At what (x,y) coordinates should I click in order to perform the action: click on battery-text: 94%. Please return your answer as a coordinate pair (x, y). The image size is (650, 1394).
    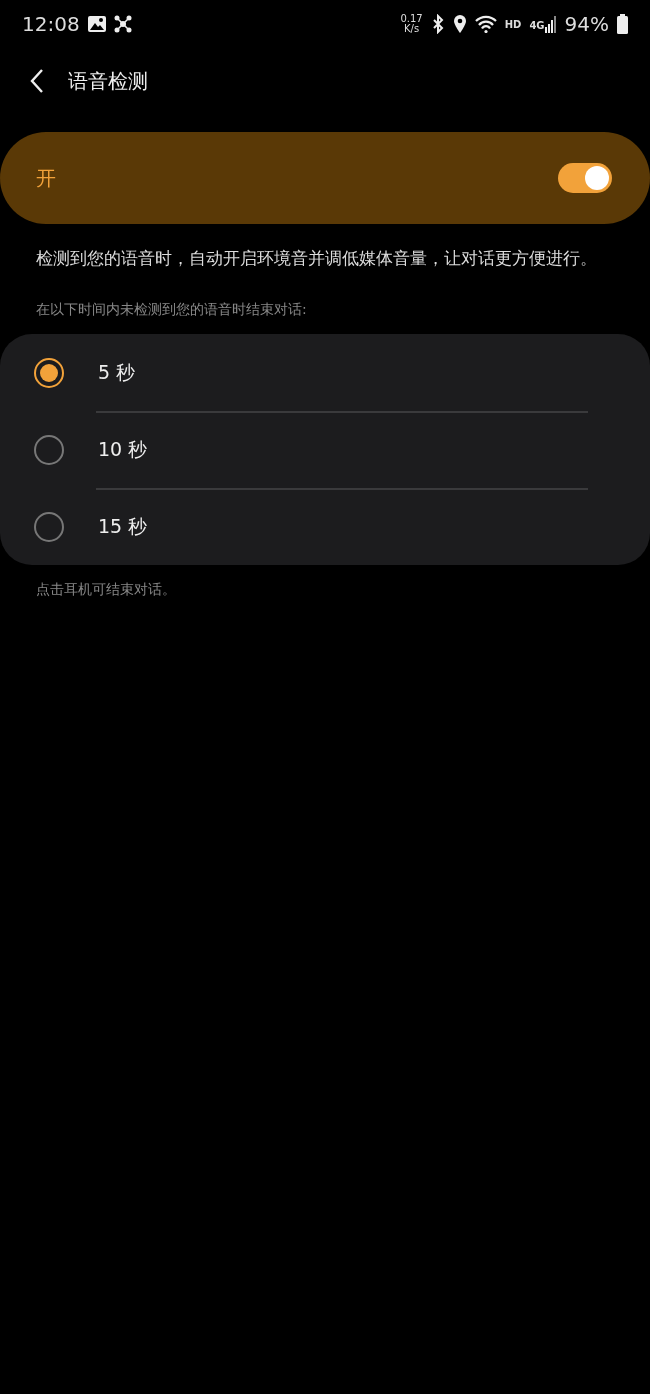
    Looking at the image, I should click on (586, 24).